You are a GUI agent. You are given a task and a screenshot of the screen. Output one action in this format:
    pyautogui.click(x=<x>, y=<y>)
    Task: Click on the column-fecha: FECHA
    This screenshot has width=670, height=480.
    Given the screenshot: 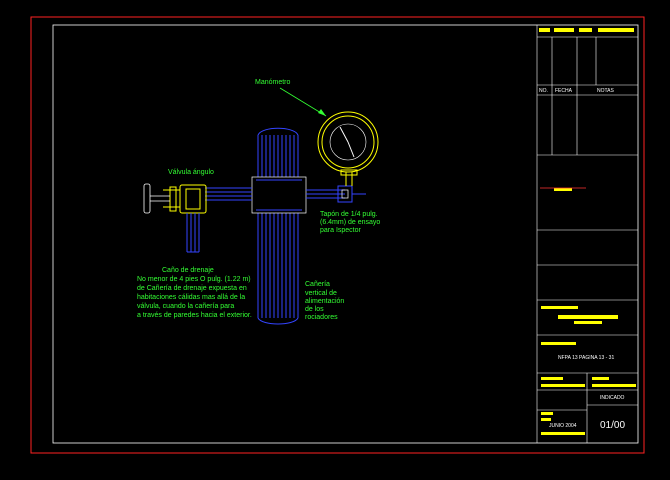 What is the action you would take?
    pyautogui.click(x=564, y=91)
    